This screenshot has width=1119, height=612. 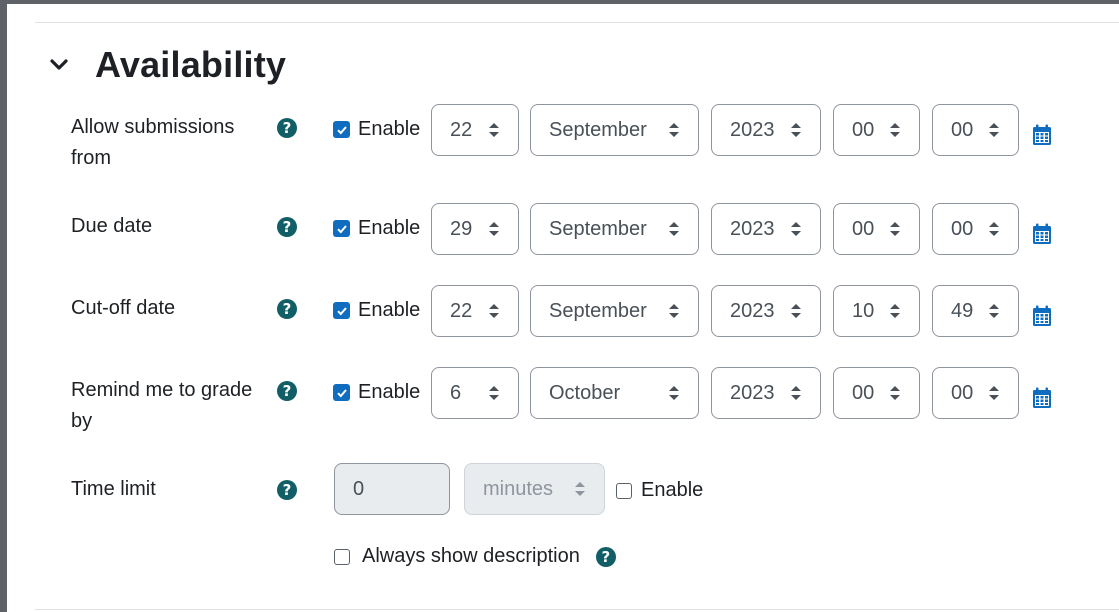 What do you see at coordinates (577, 22) in the screenshot?
I see `divider-top` at bounding box center [577, 22].